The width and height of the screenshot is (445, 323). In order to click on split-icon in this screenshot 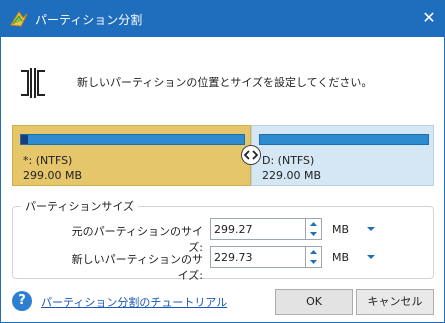, I will do `click(33, 83)`.